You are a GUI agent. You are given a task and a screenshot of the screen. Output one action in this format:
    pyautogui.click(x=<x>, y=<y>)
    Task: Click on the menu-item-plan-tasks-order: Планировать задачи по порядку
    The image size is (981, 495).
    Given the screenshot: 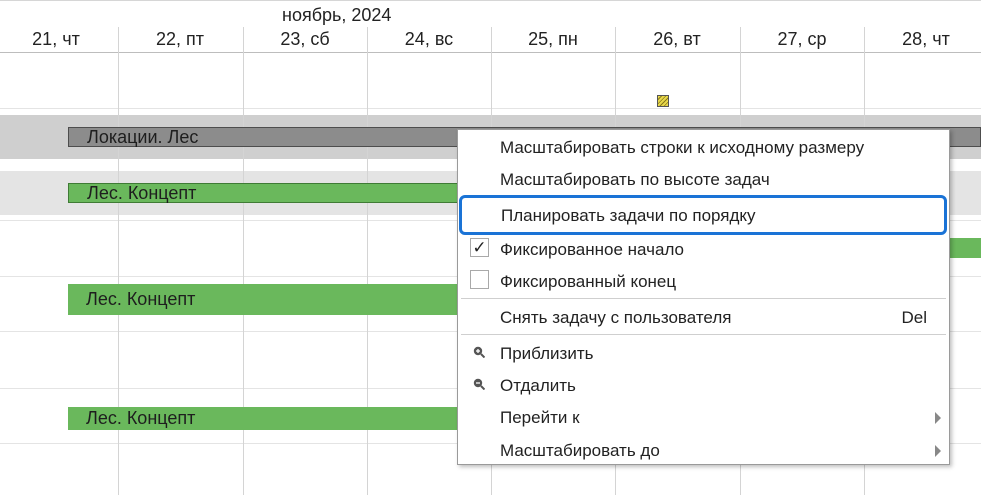 What is the action you would take?
    pyautogui.click(x=703, y=215)
    